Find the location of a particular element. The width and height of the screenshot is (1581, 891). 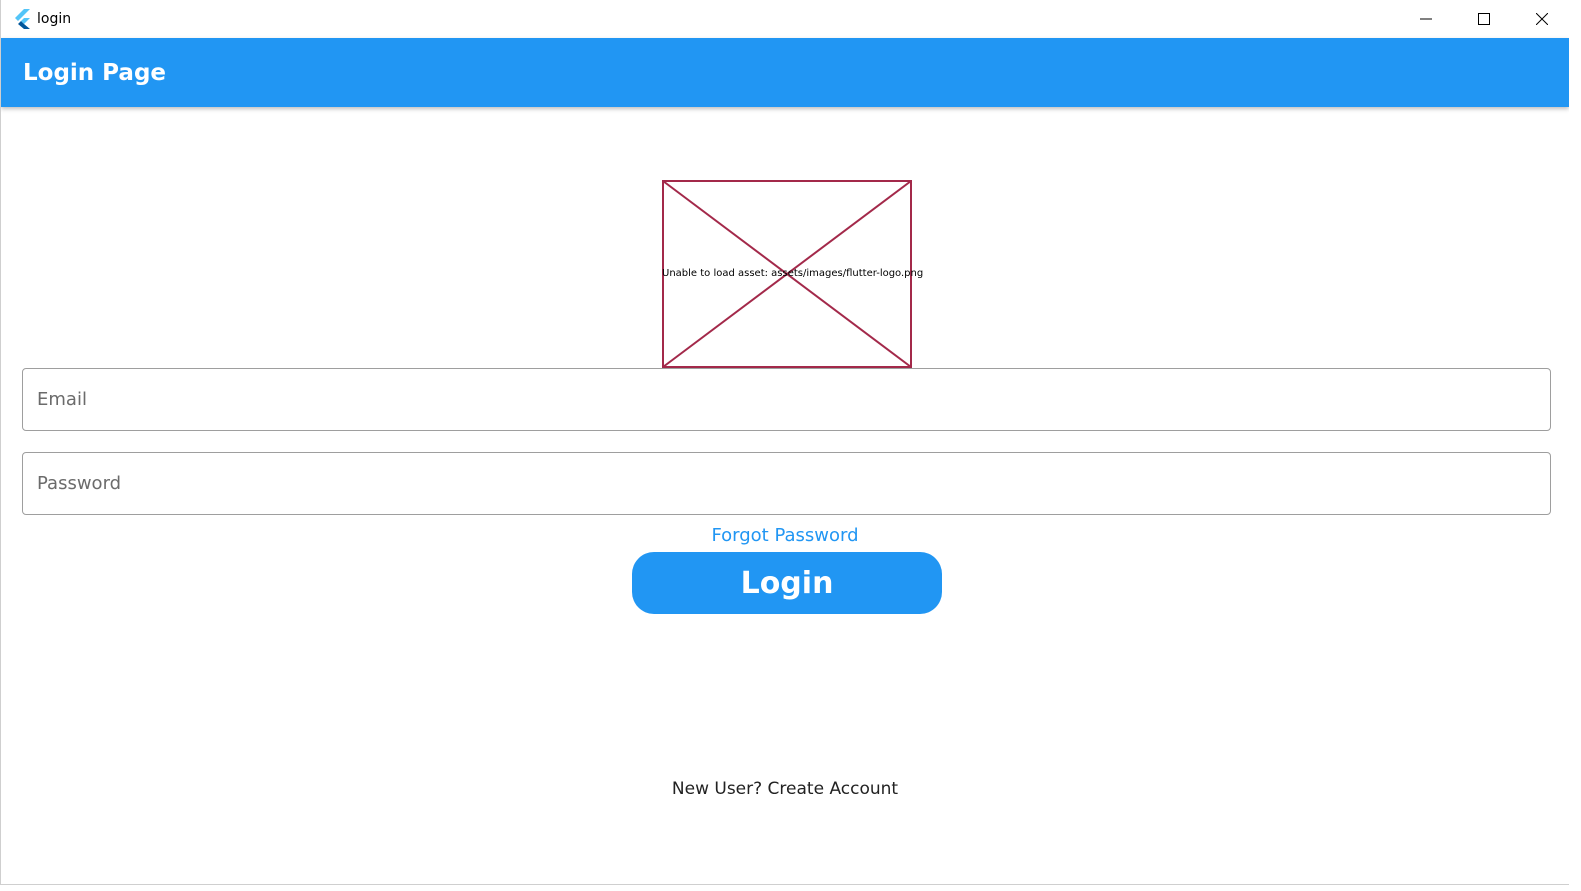

minimize-icon is located at coordinates (1426, 19).